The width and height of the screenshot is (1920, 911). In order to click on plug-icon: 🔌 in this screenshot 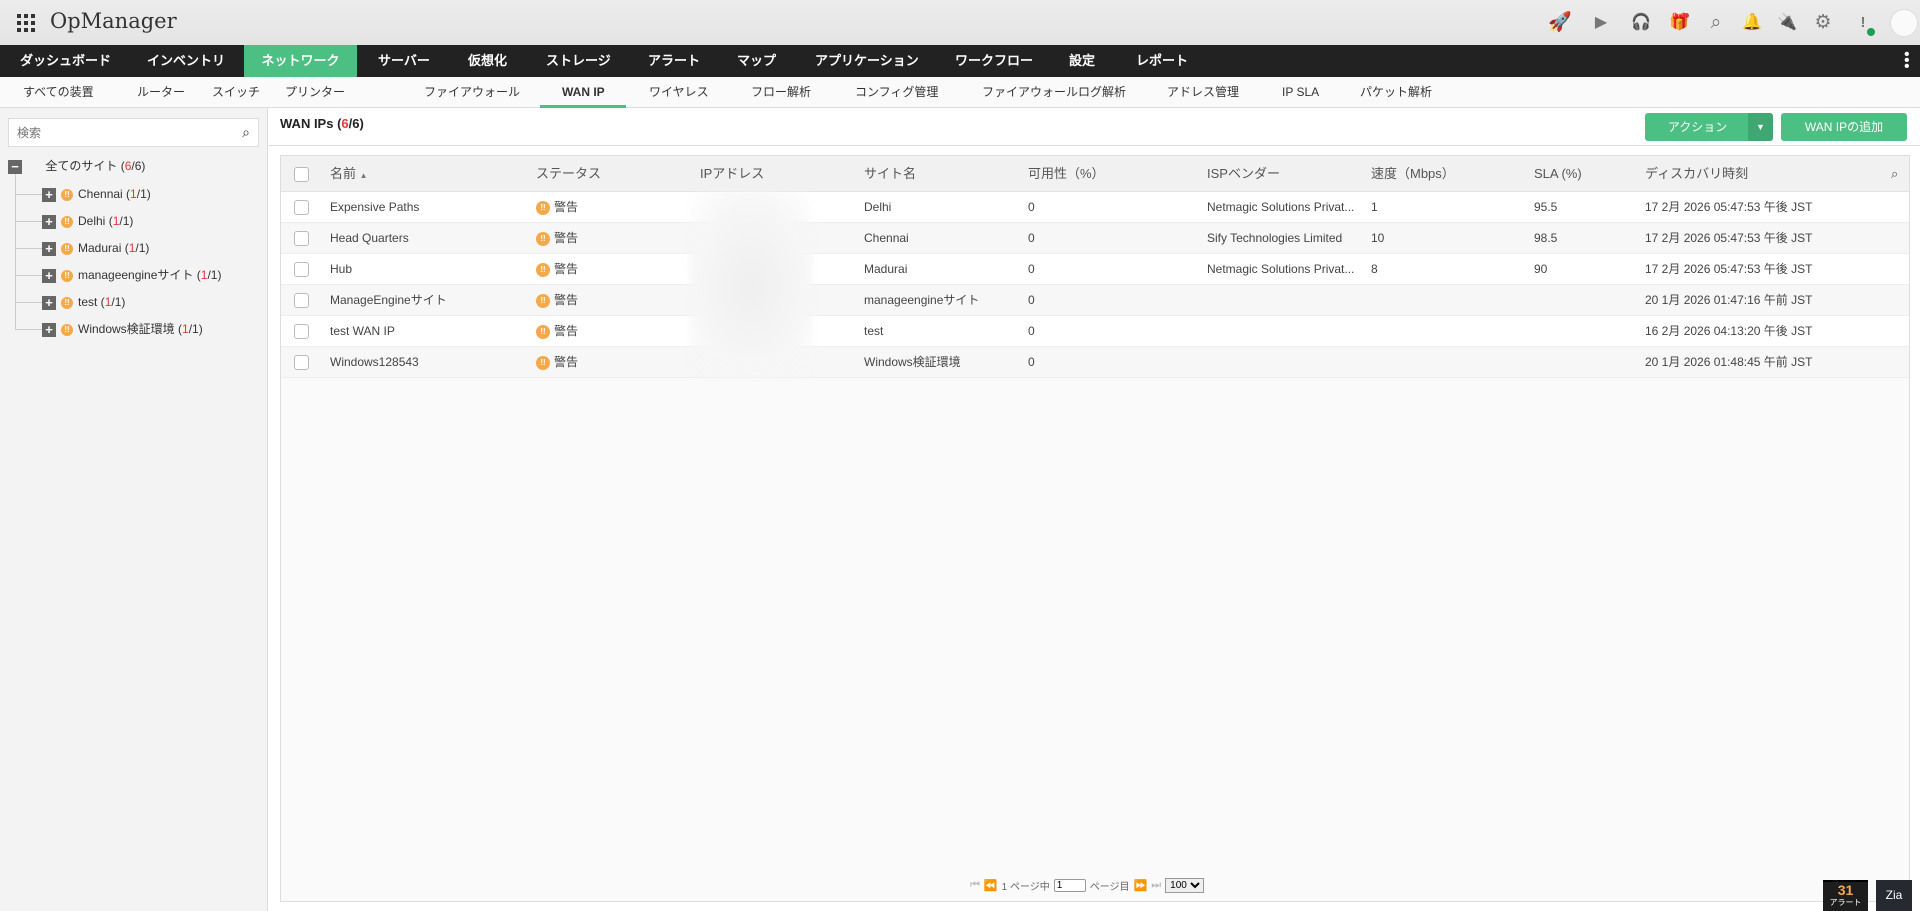, I will do `click(1787, 23)`.